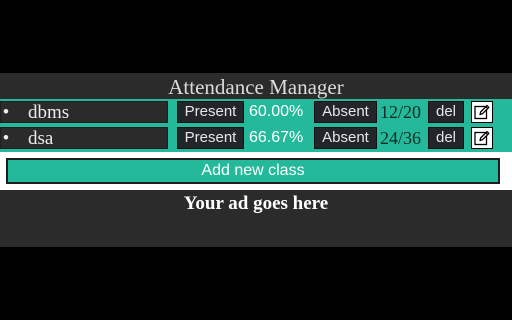  I want to click on add-class-container: Add new class, so click(256, 171).